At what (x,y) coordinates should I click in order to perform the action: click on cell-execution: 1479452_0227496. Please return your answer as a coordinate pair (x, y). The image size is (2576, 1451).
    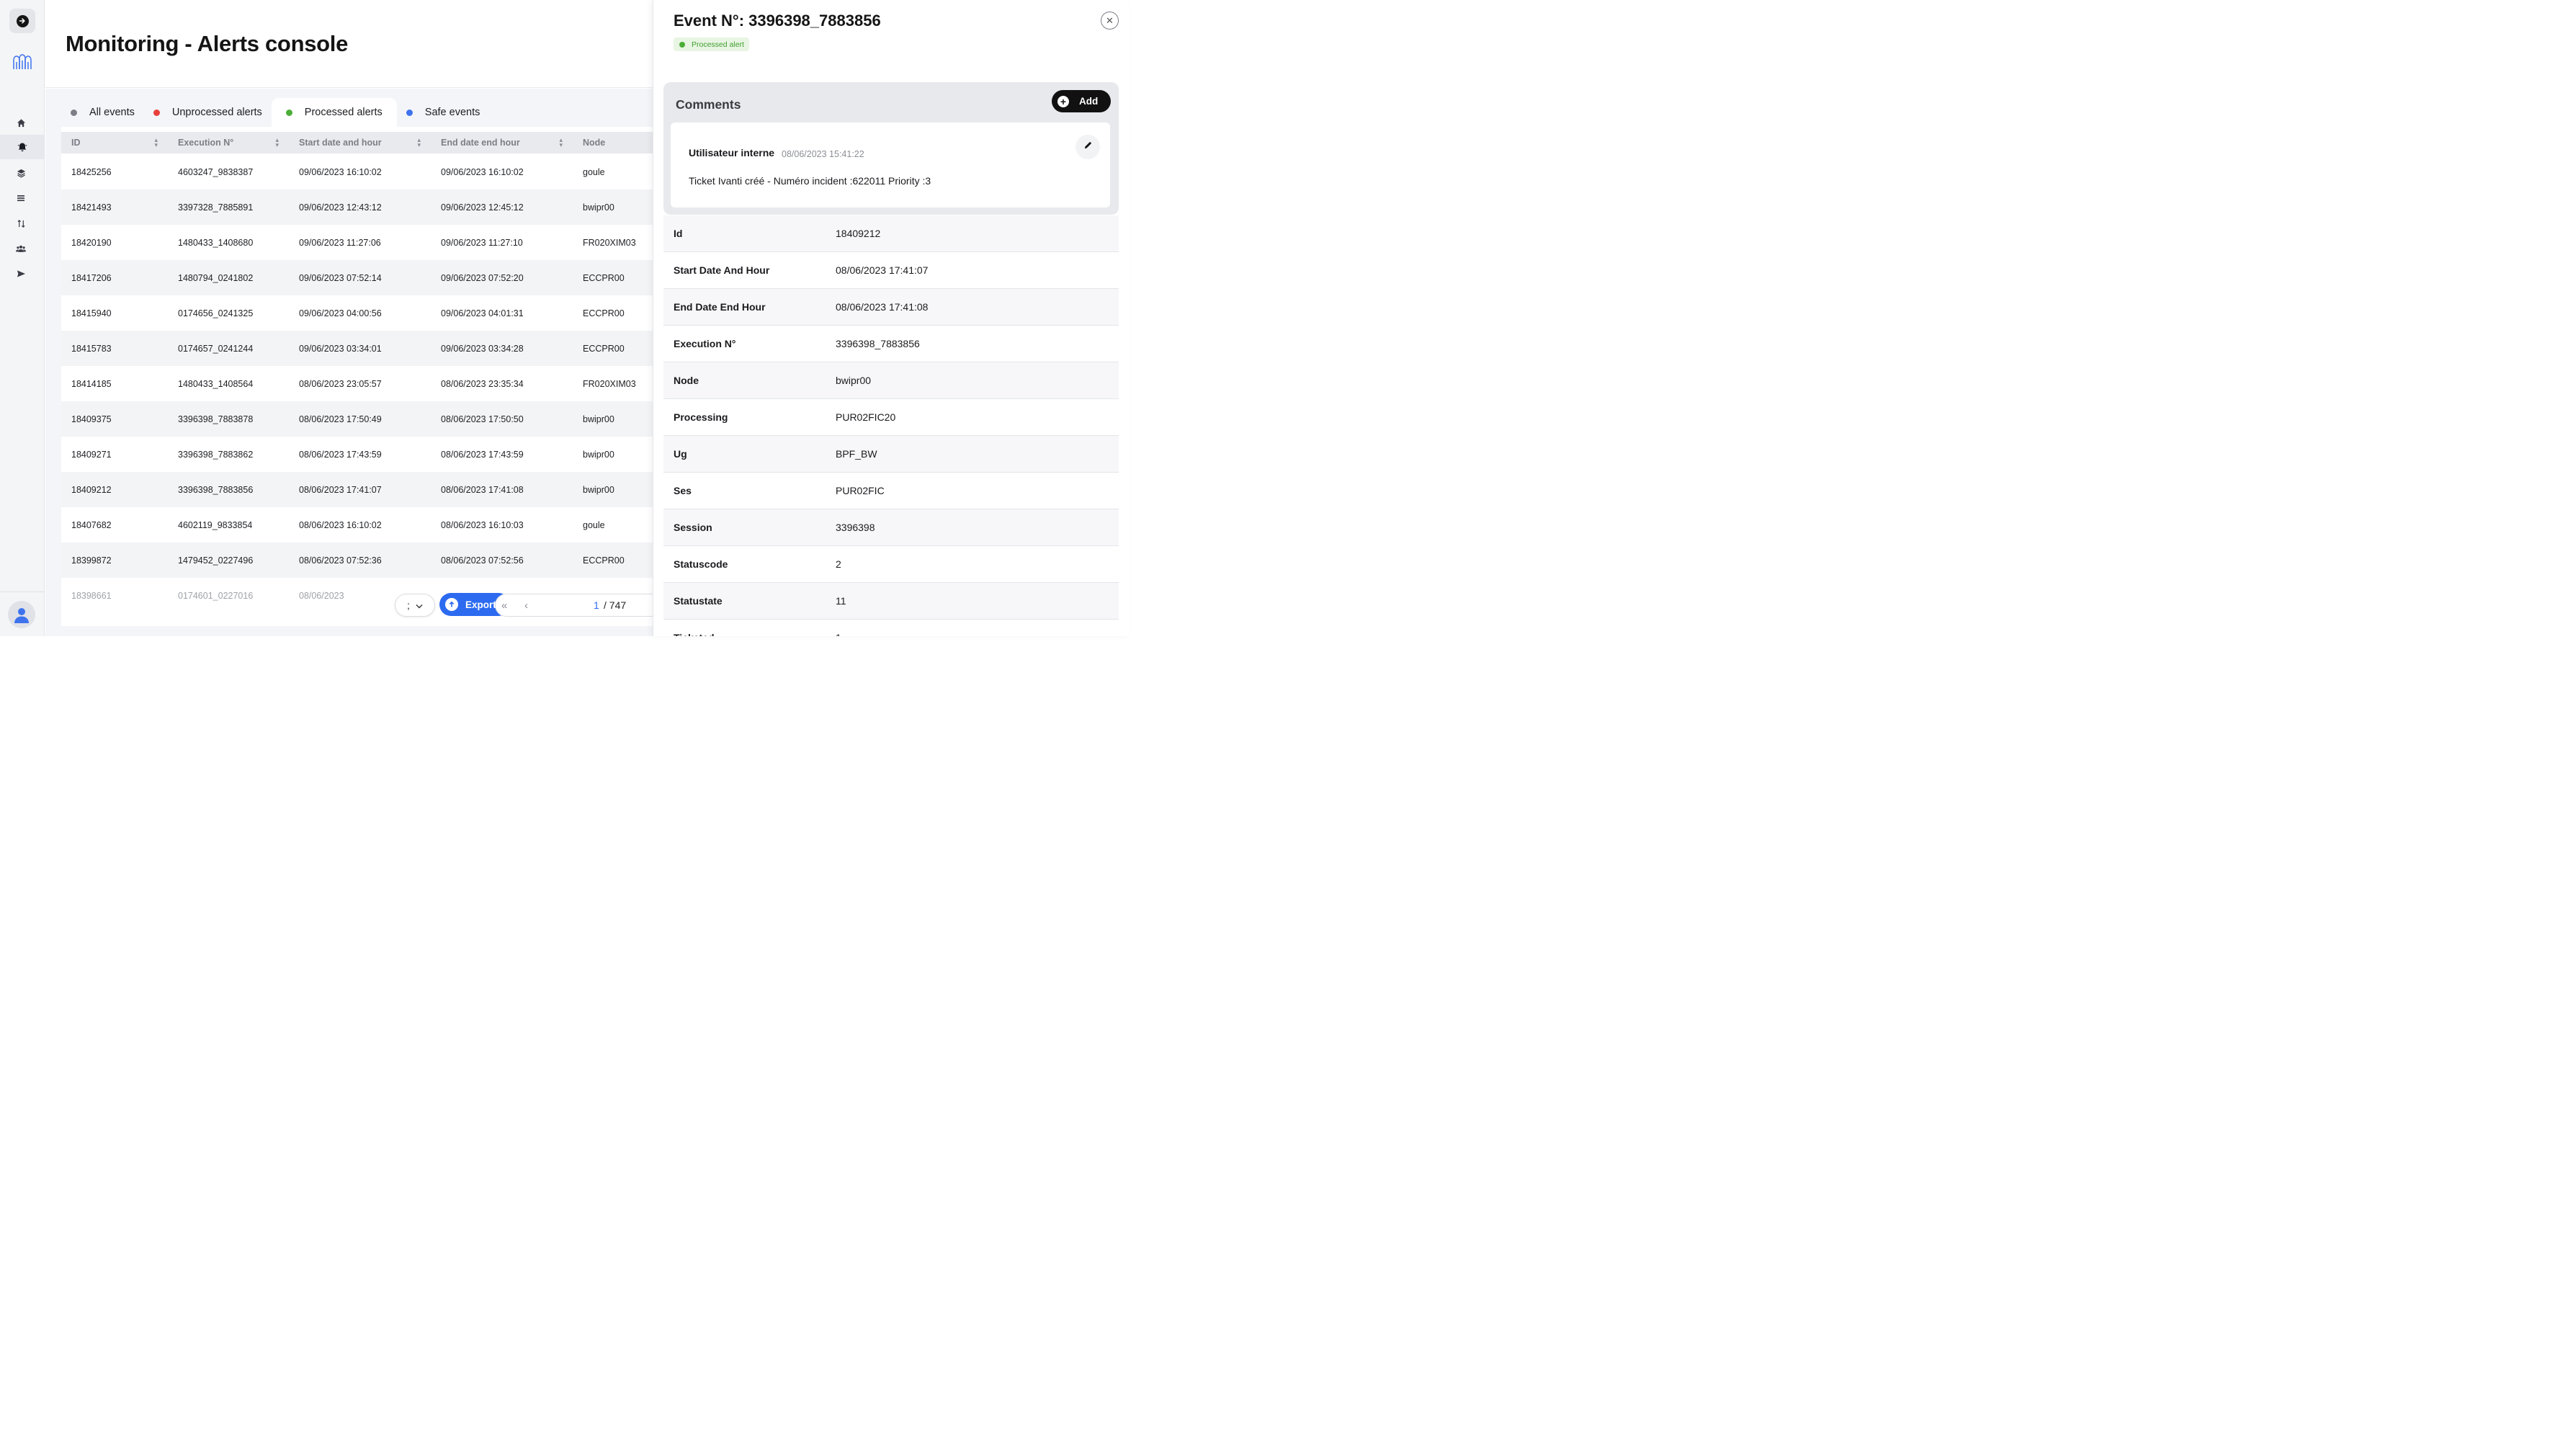
    Looking at the image, I should click on (216, 561).